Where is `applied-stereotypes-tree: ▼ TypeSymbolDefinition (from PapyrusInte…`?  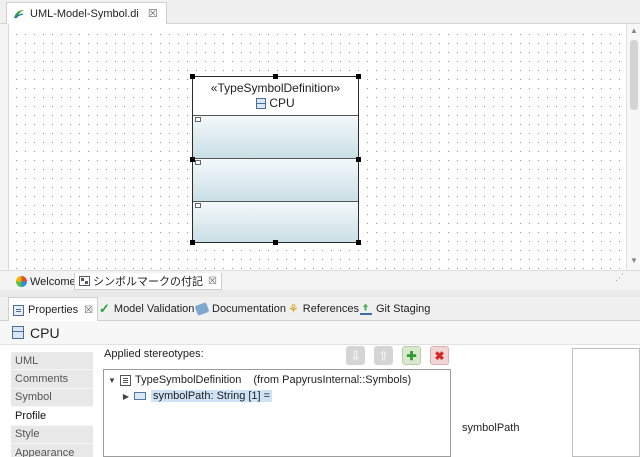
applied-stereotypes-tree: ▼ TypeSymbolDefinition (from PapyrusInte… is located at coordinates (277, 413).